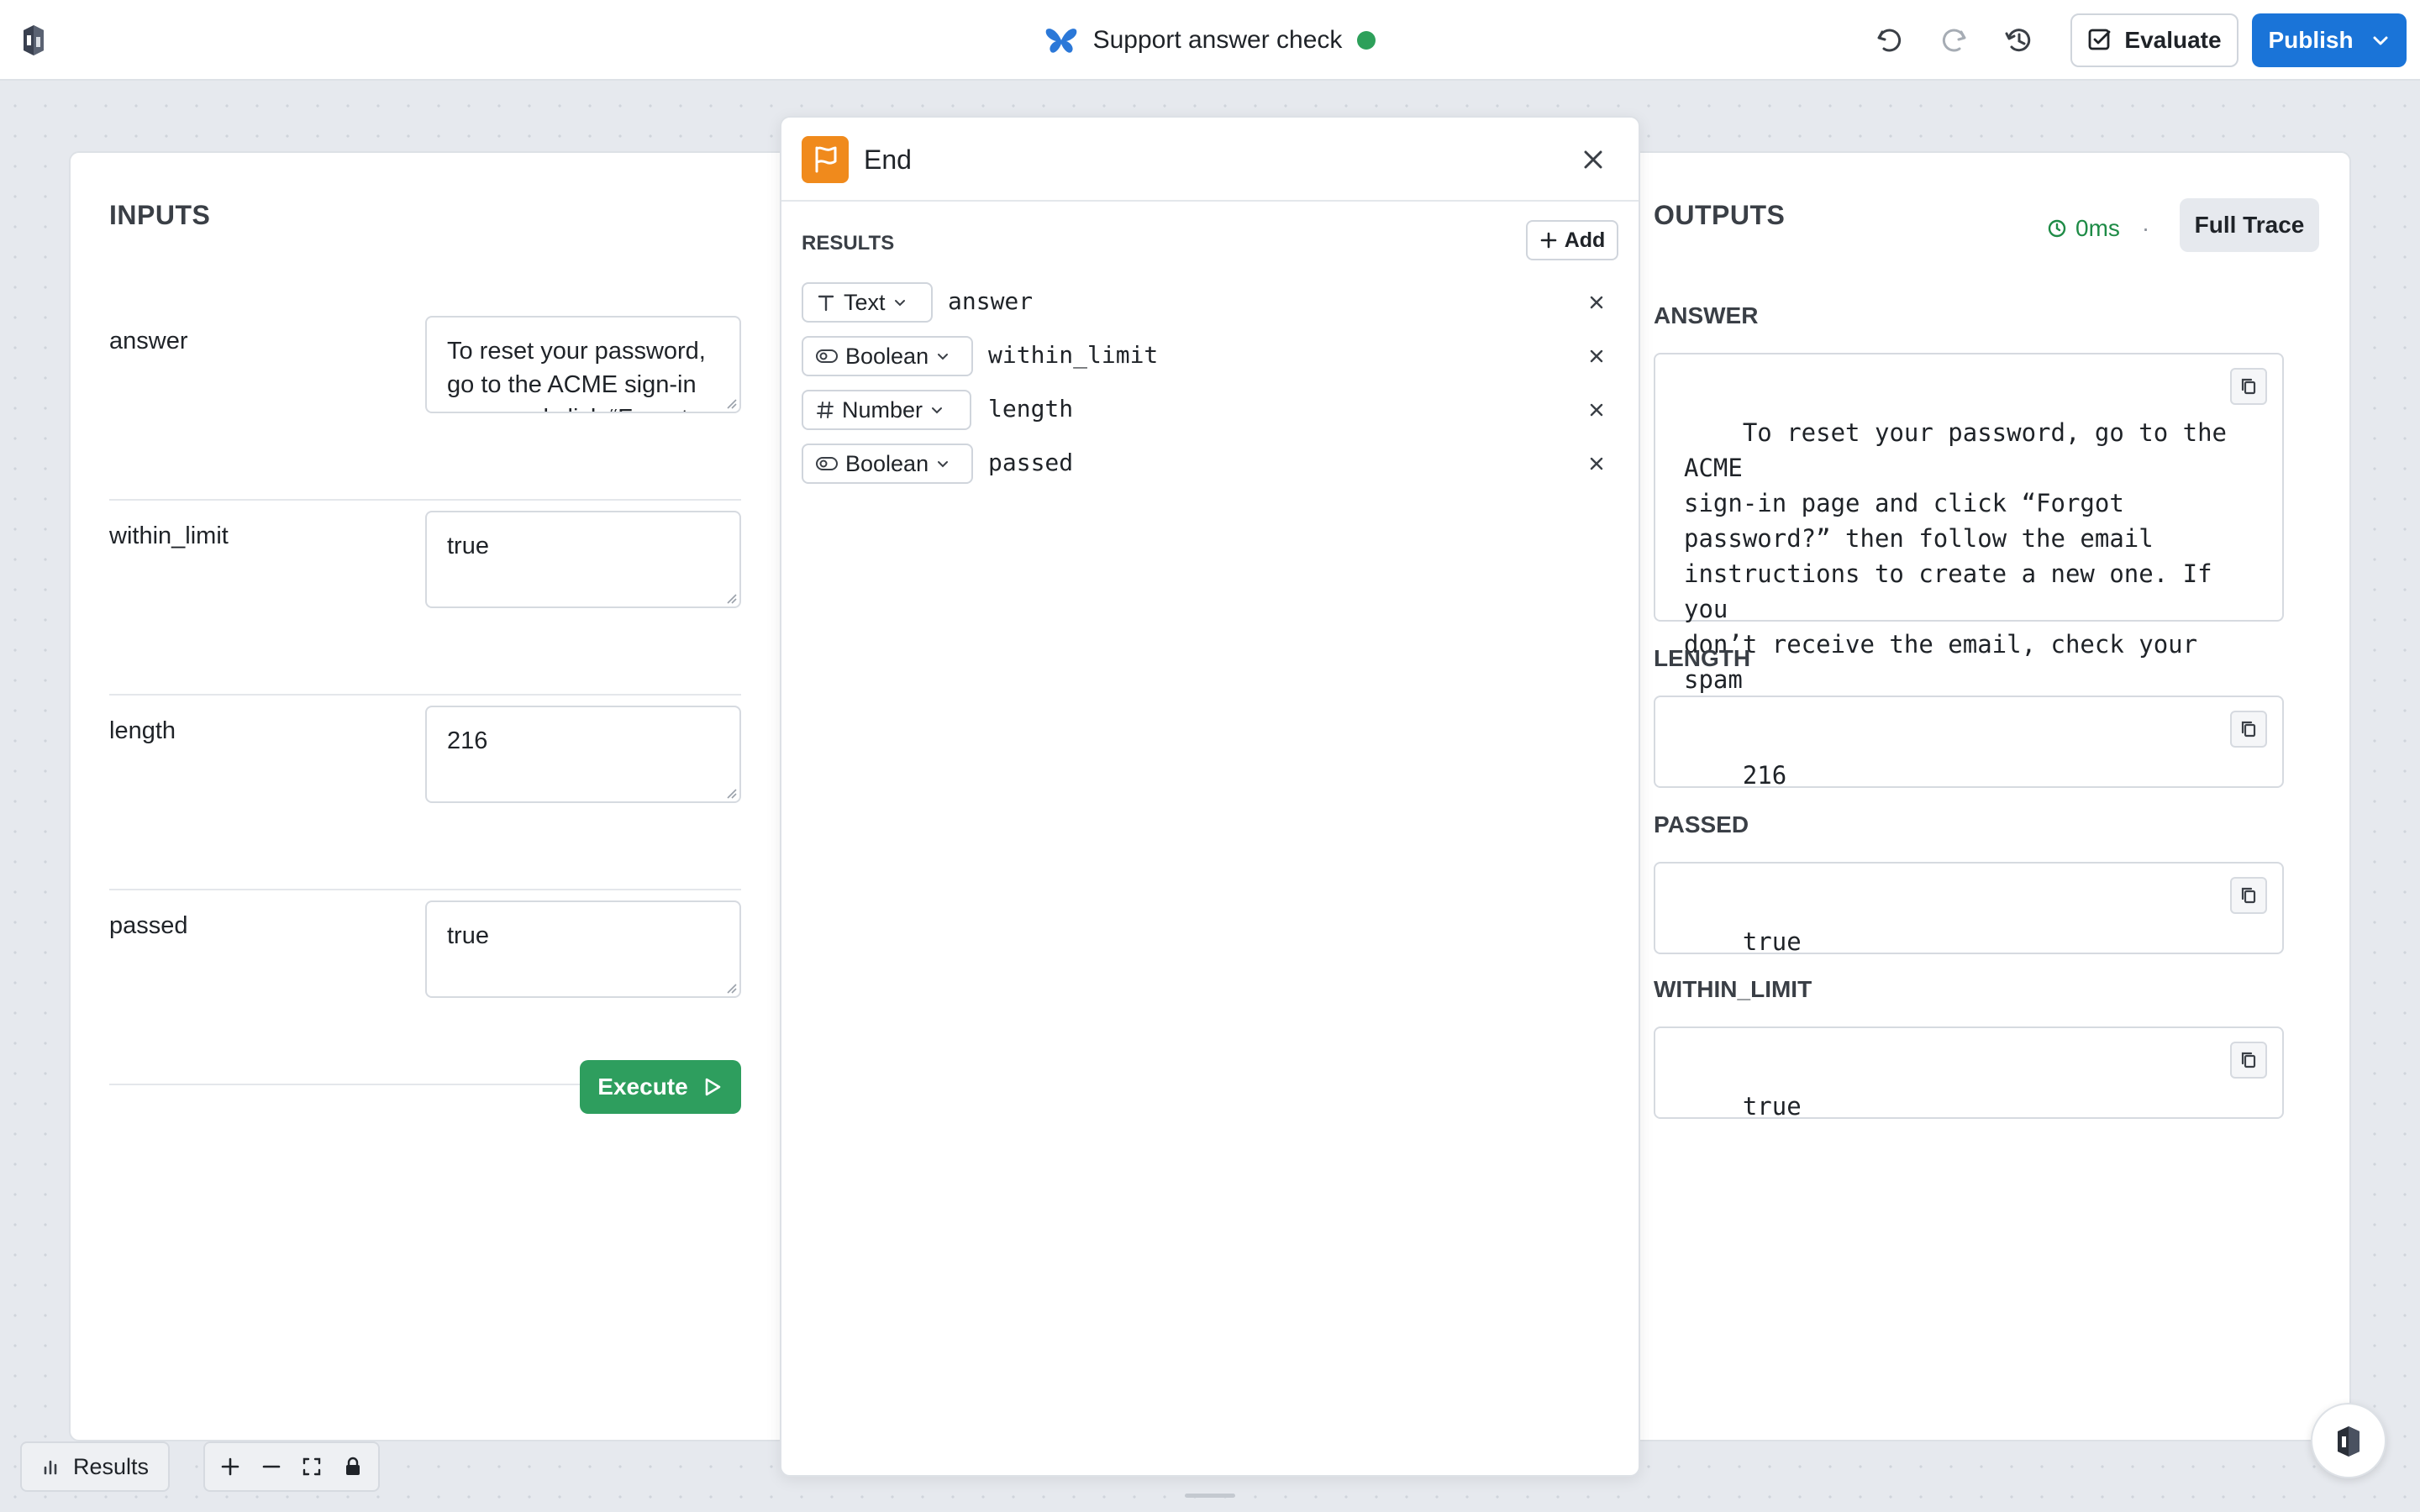 This screenshot has height=1512, width=2420. I want to click on result-row: Text answer, so click(1205, 302).